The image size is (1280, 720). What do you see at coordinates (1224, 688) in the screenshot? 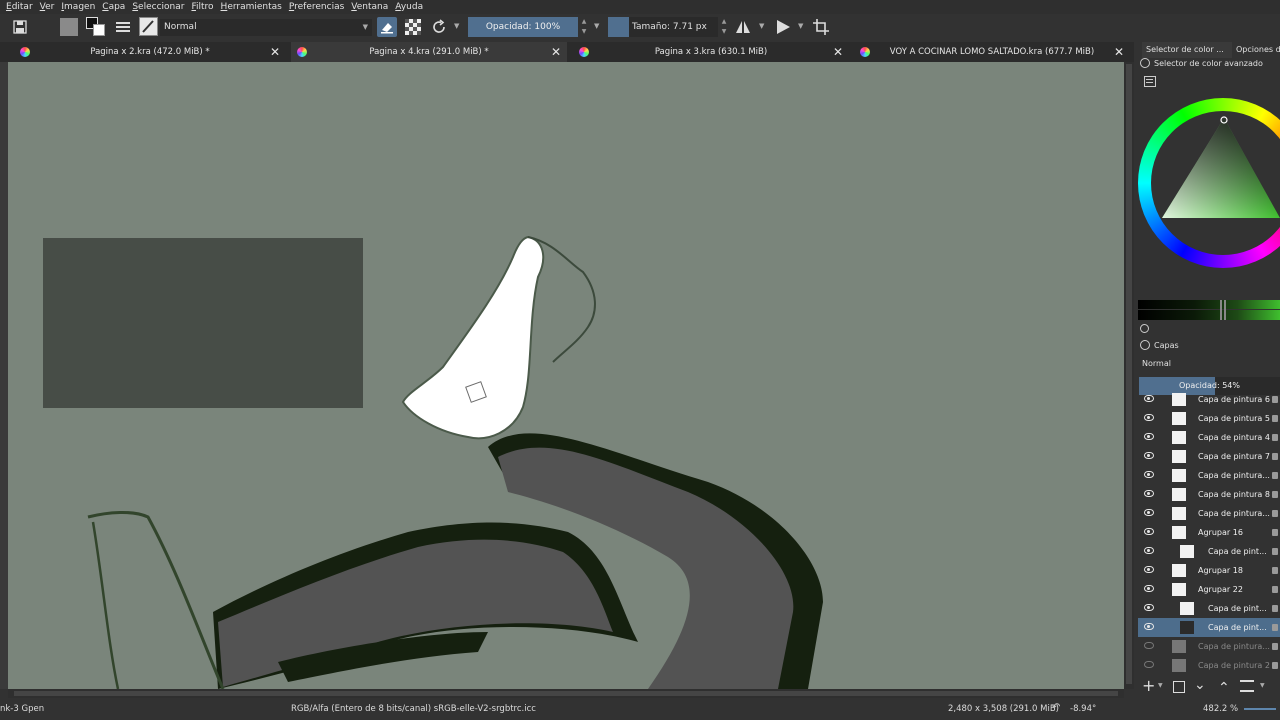
I see `move-layer-up-icon: ⌃` at bounding box center [1224, 688].